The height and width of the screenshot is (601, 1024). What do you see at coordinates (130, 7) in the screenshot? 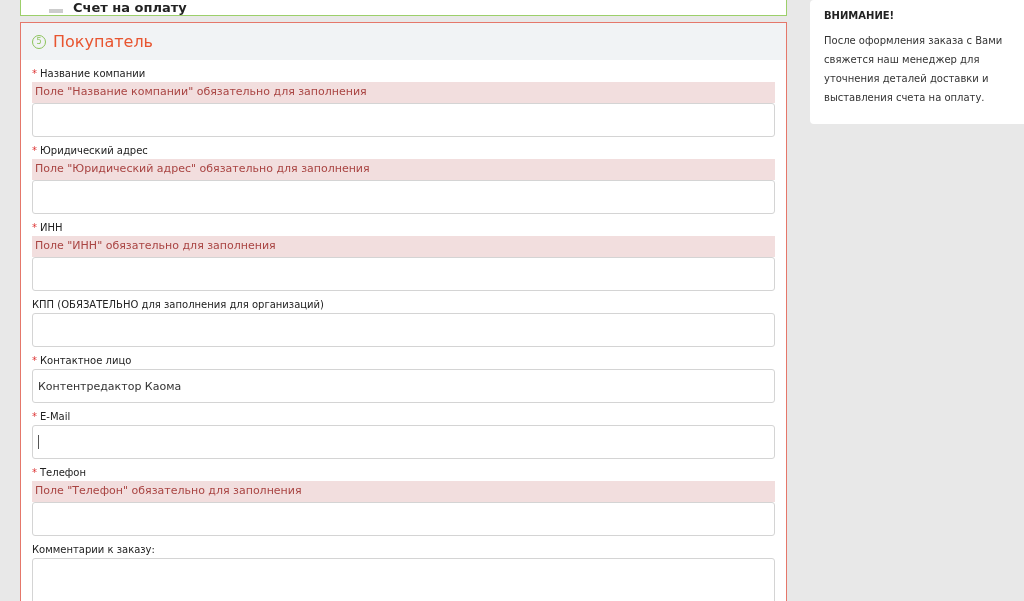
I see `payment-title: Счет на оплату` at bounding box center [130, 7].